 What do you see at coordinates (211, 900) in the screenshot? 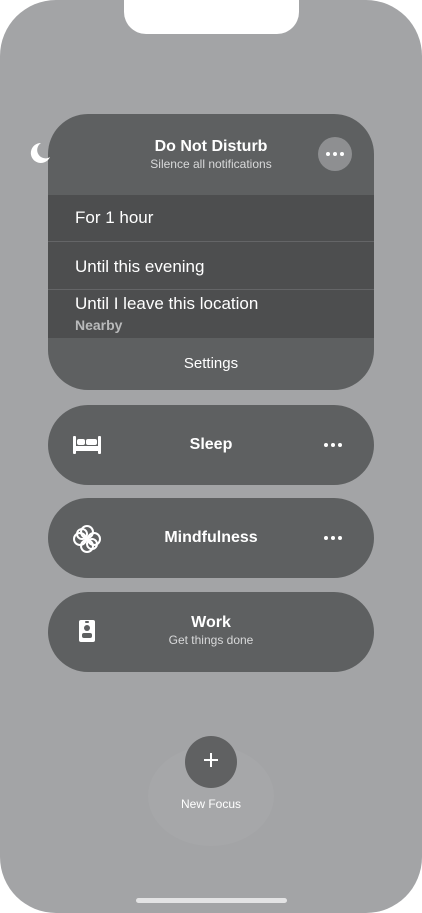
I see `home-indicator` at bounding box center [211, 900].